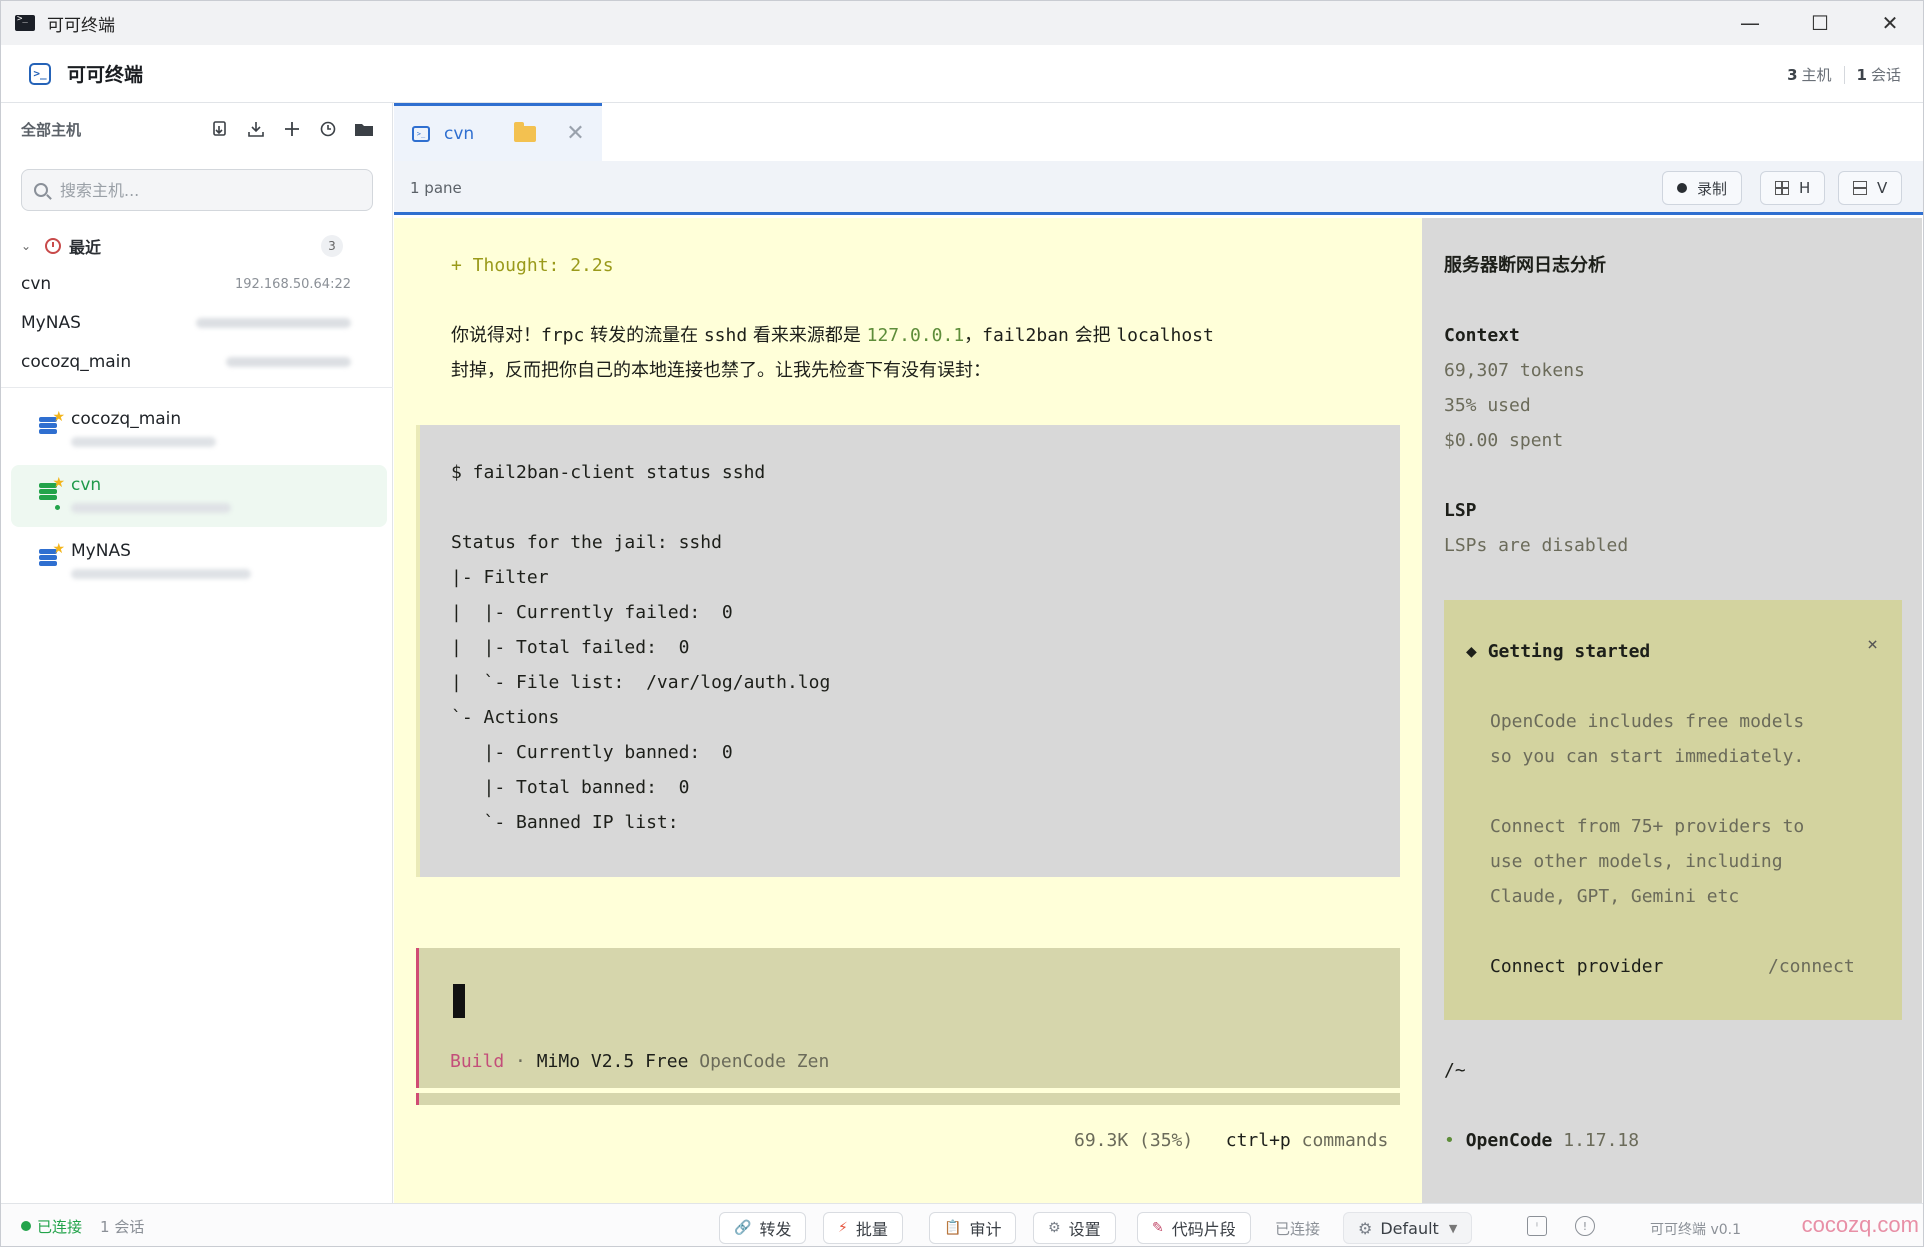 Image resolution: width=1924 pixels, height=1247 pixels. I want to click on host-item-mynas: ★ MyNAS, so click(199, 562).